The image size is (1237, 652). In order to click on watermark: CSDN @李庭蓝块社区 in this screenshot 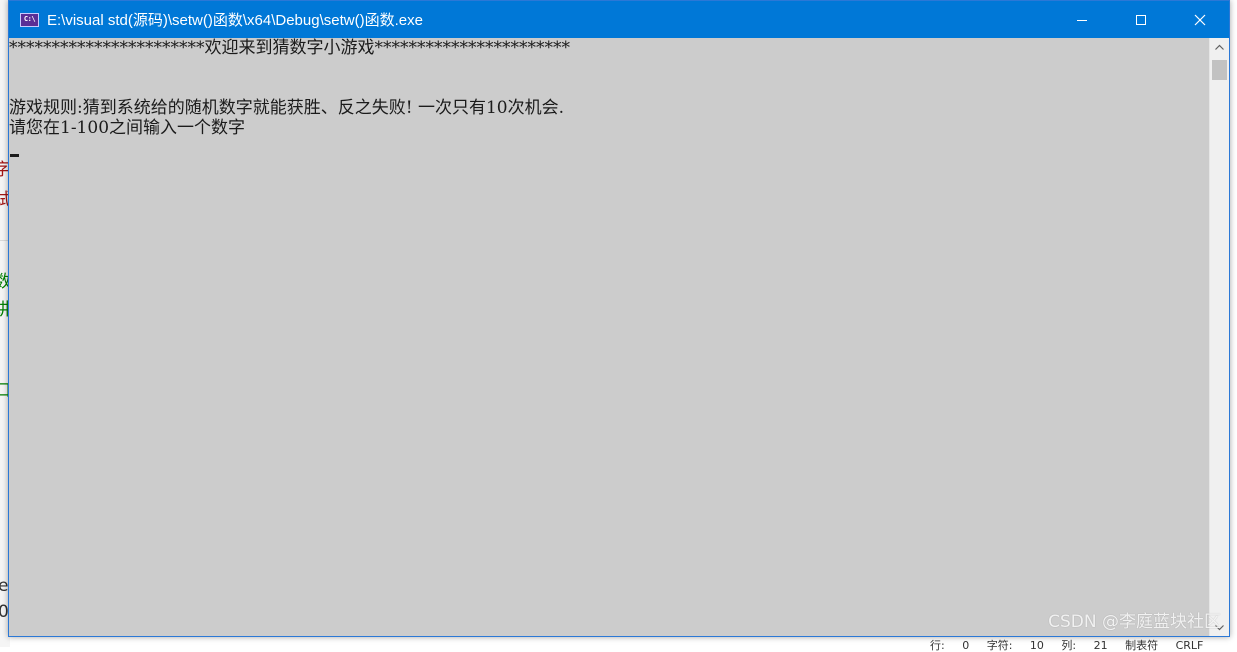, I will do `click(1134, 622)`.